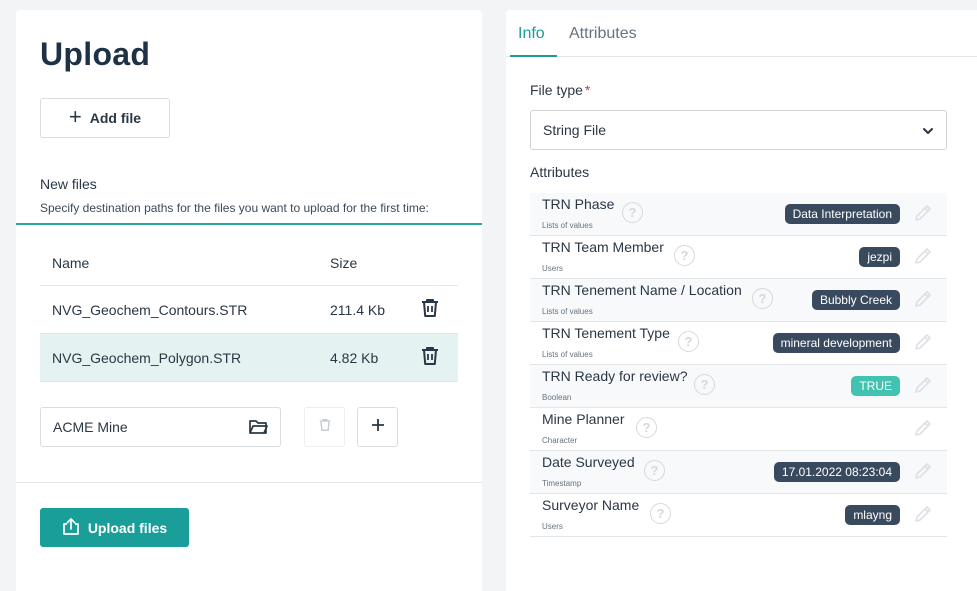  I want to click on attribute-value-badge: TRUE, so click(875, 386).